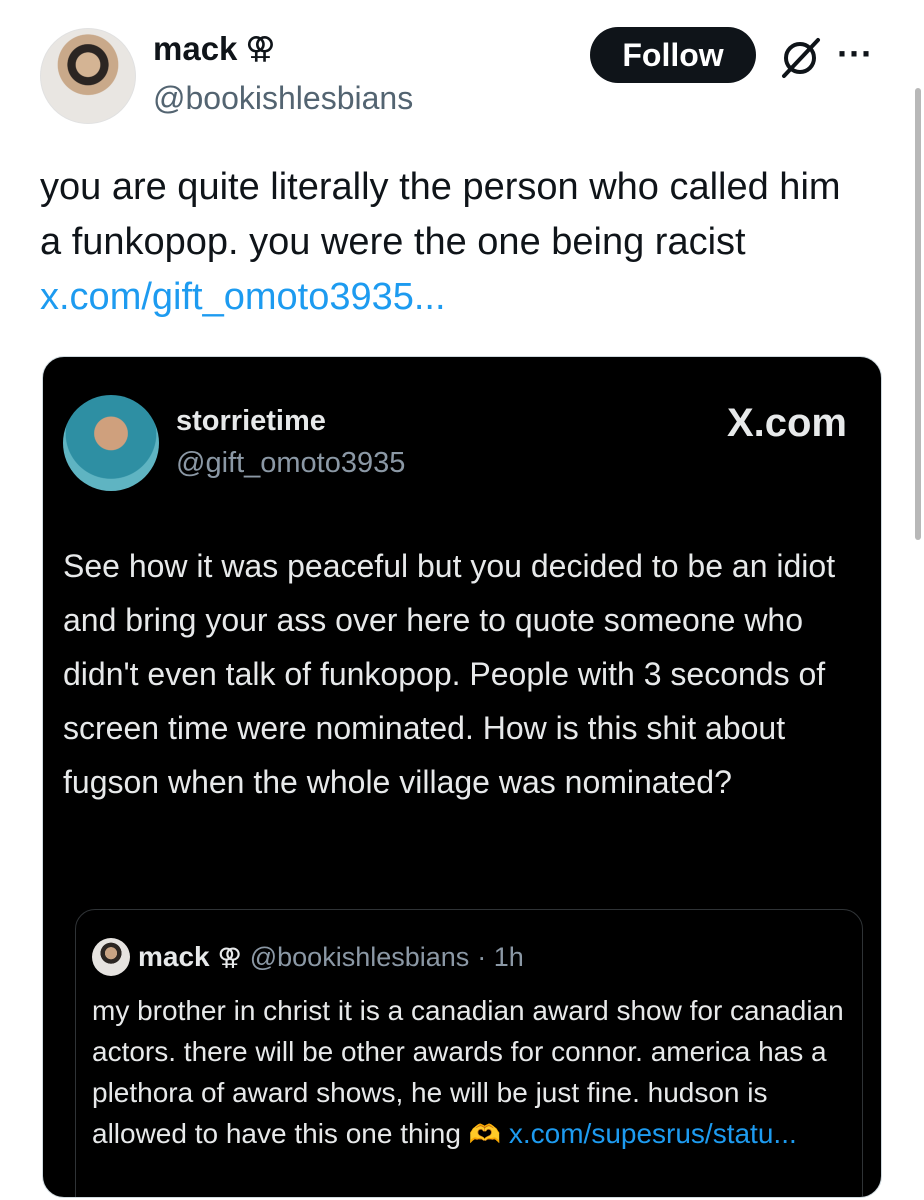  What do you see at coordinates (673, 55) in the screenshot?
I see `follow-button: Follow` at bounding box center [673, 55].